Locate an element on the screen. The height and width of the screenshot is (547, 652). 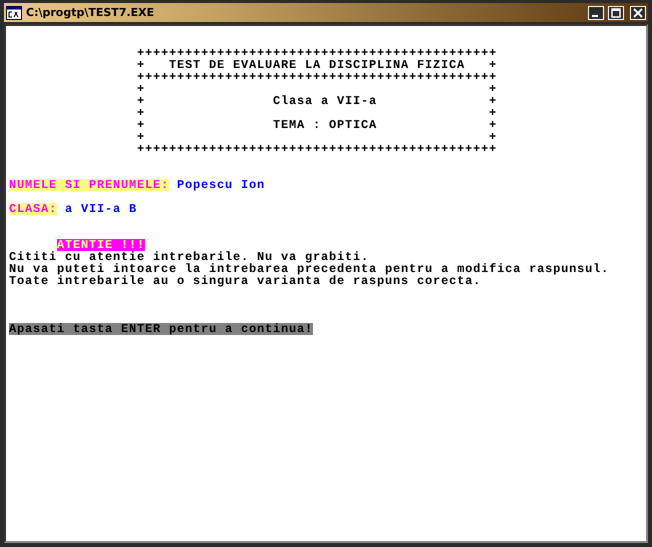
continue-prompt: Apasati tasta ENTER pentru a continua! is located at coordinates (161, 329).